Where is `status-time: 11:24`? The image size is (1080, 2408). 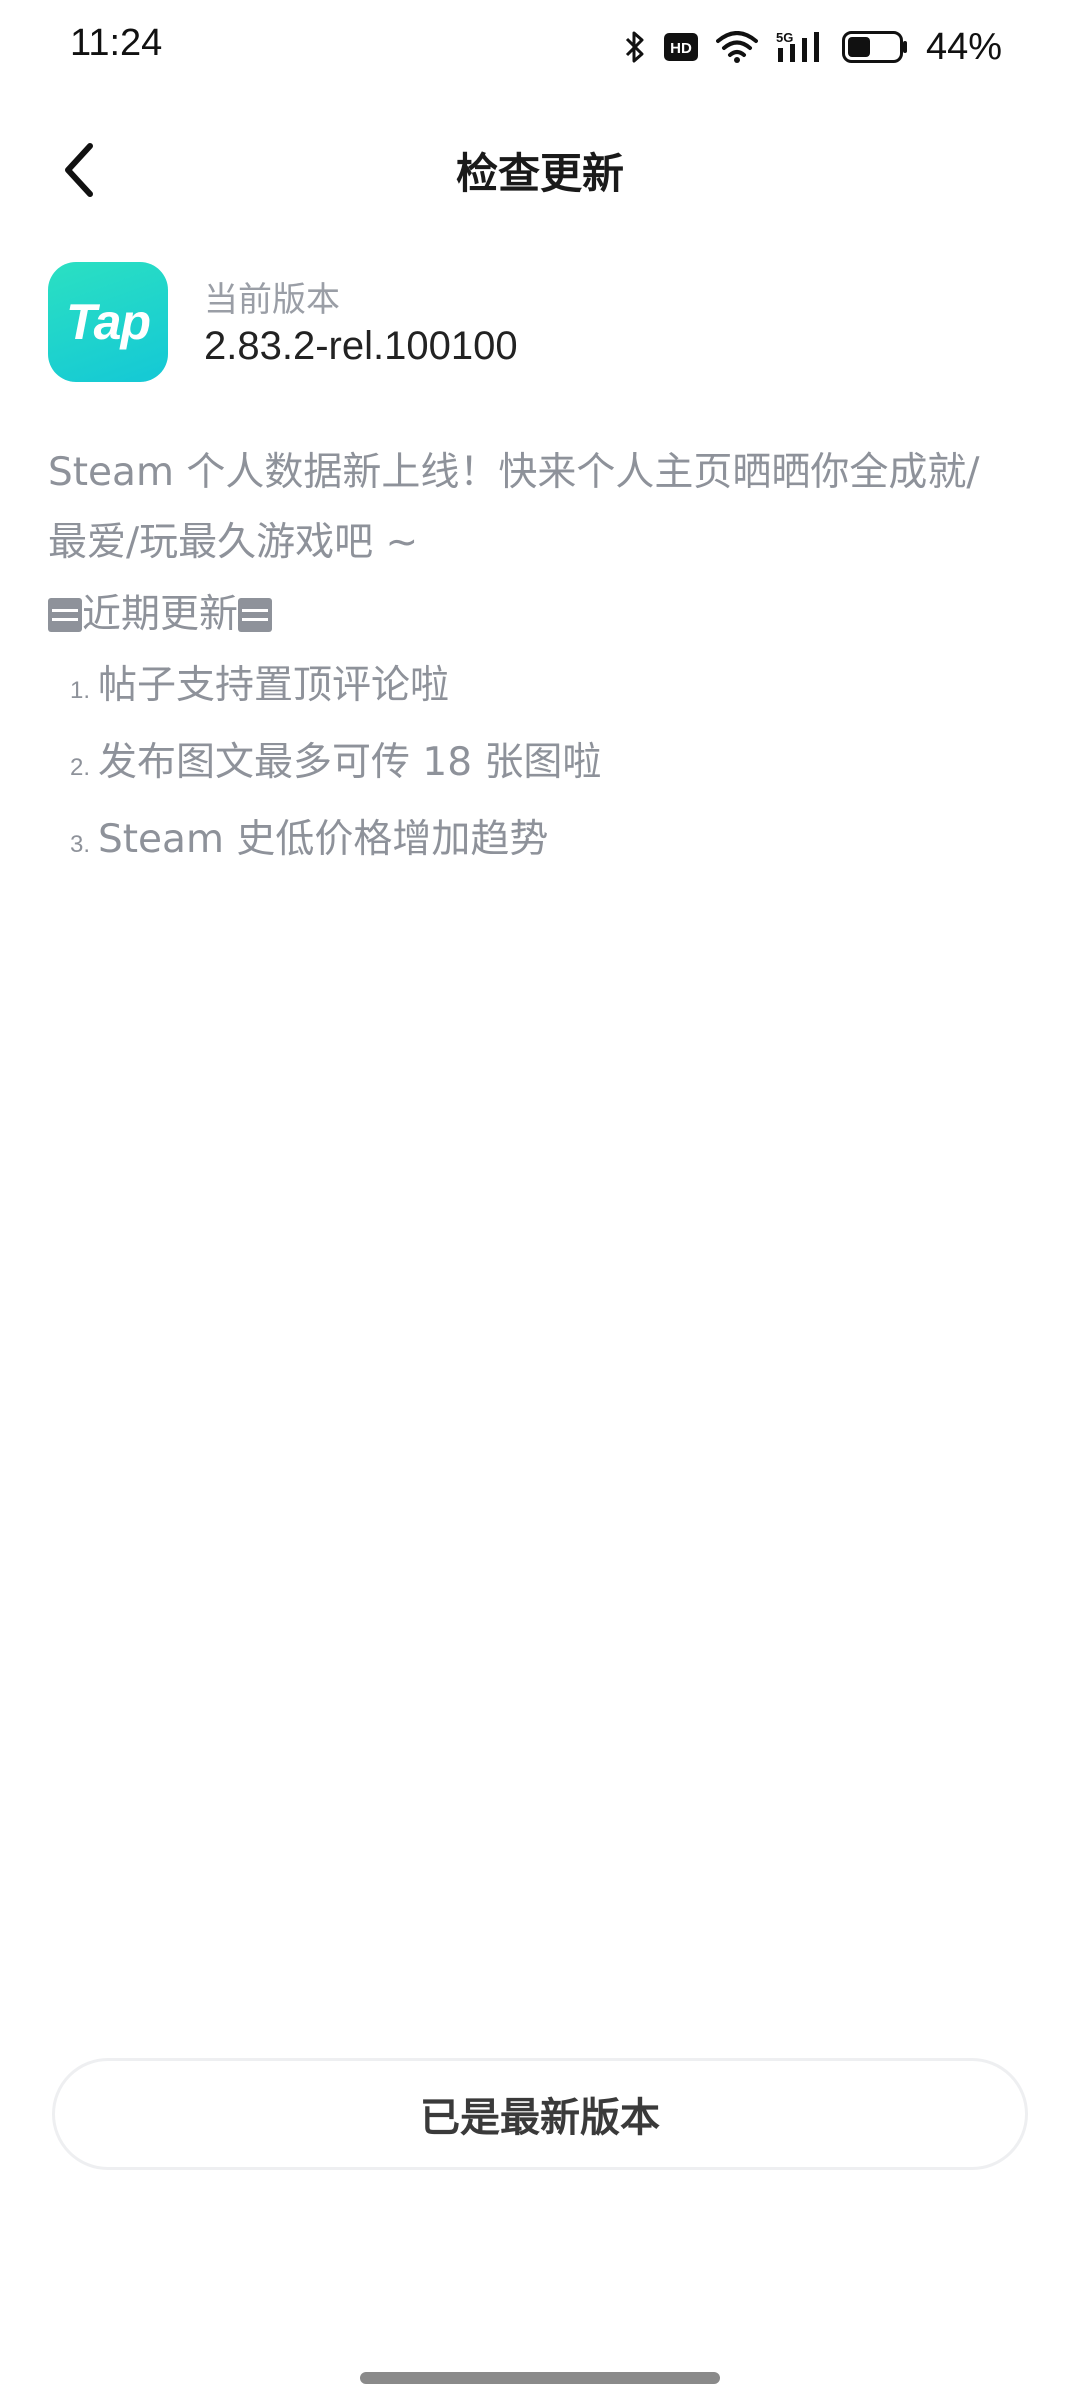 status-time: 11:24 is located at coordinates (116, 43).